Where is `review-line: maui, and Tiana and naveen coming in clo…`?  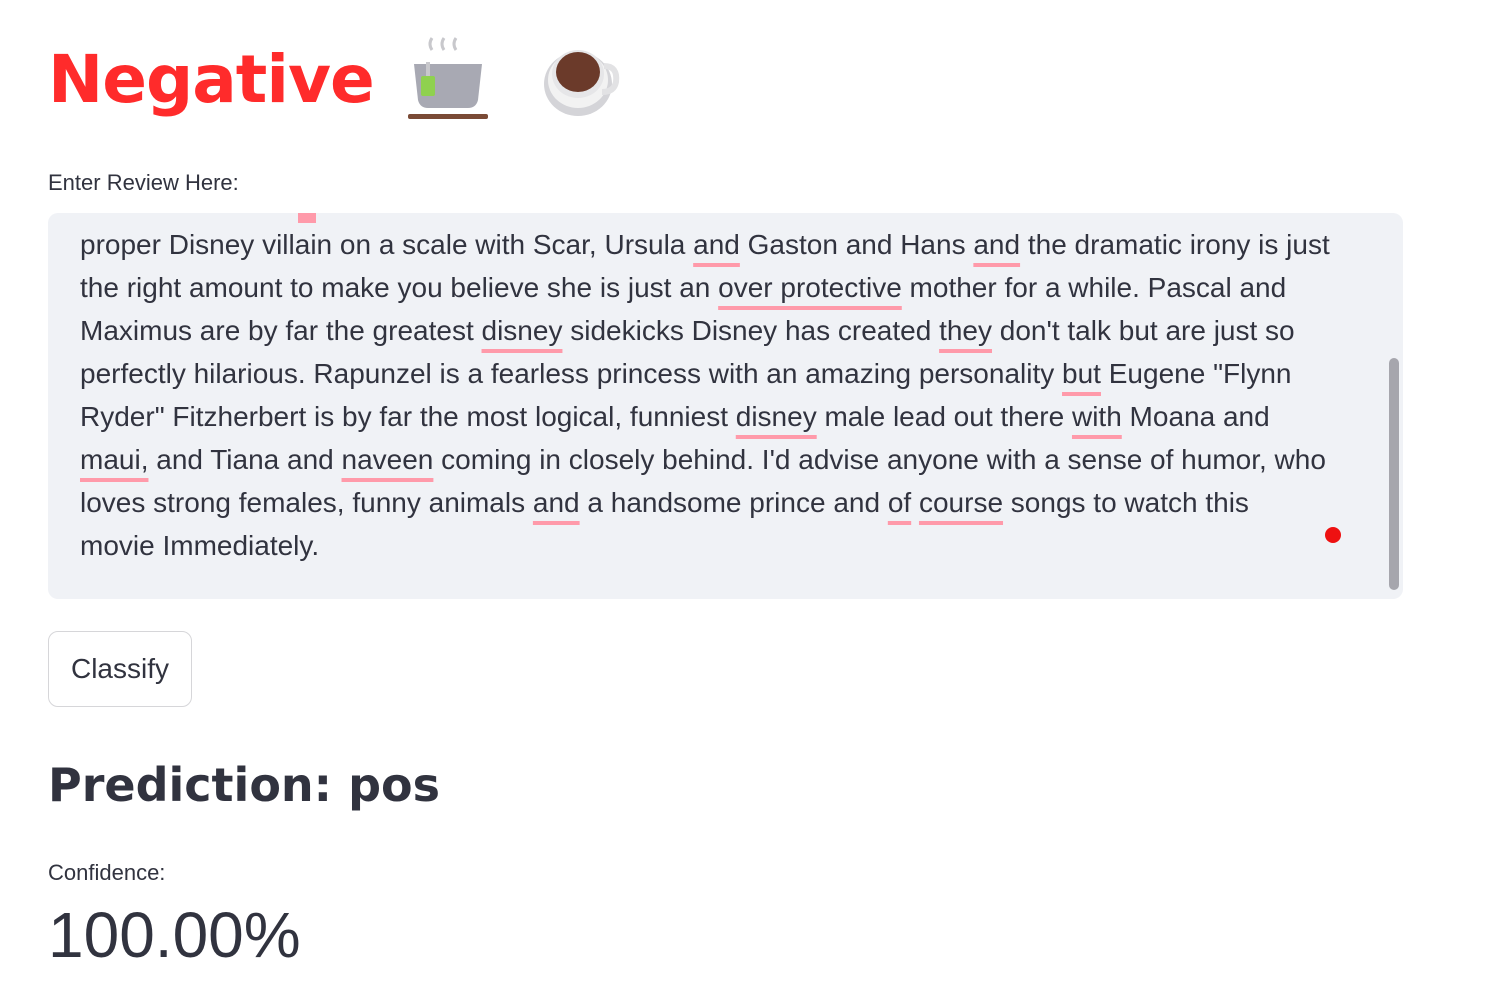
review-line: maui, and Tiana and naveen coming in clo… is located at coordinates (703, 459).